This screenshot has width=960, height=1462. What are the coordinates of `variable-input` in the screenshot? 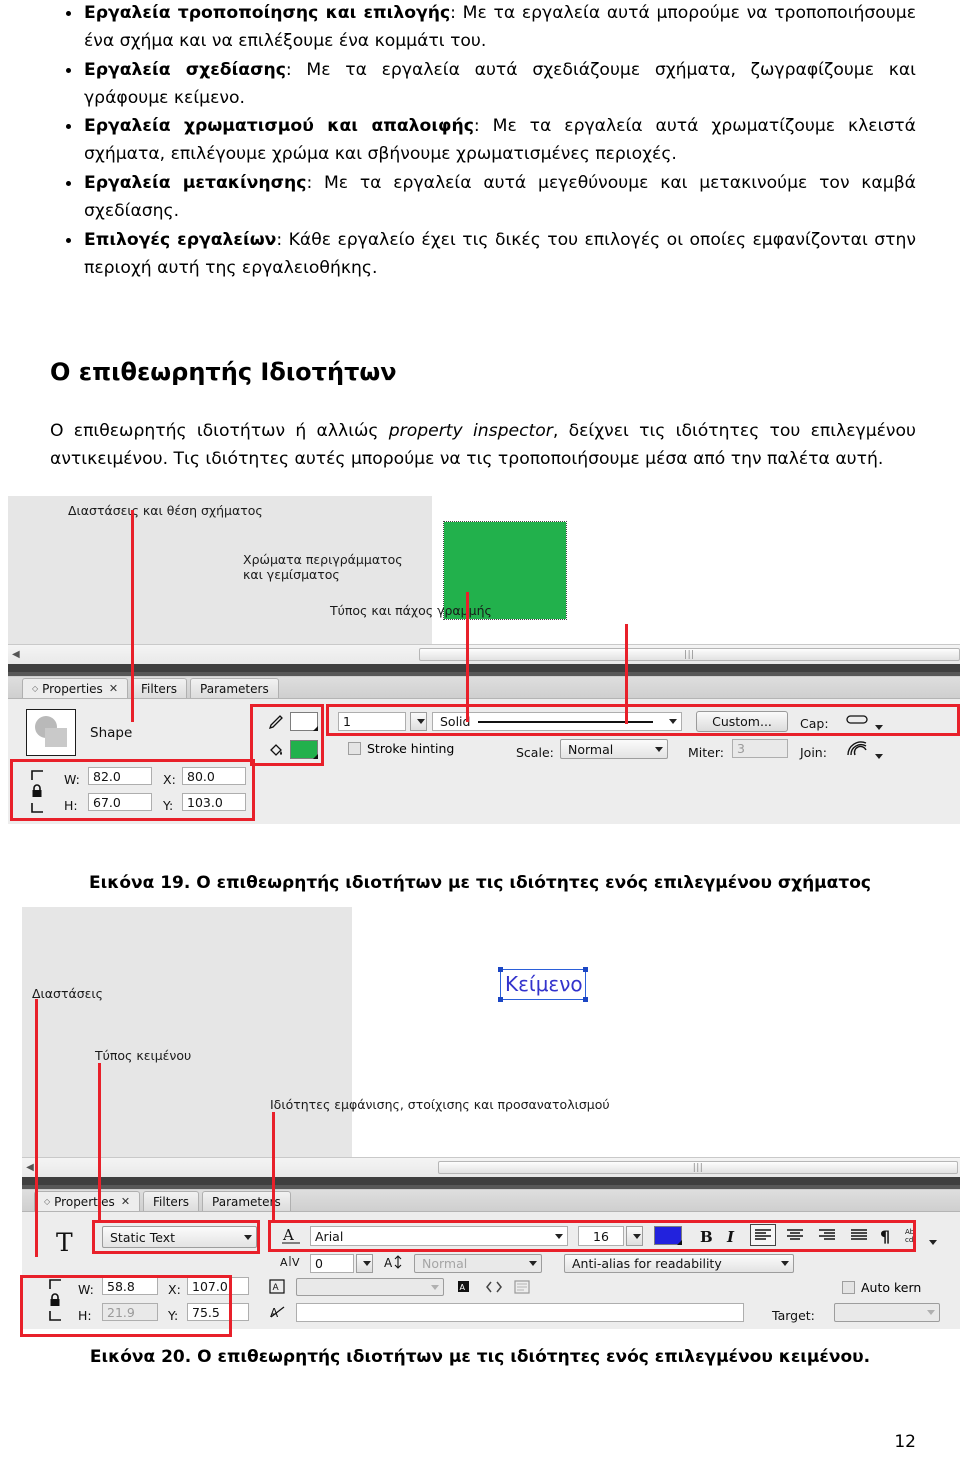 It's located at (520, 1313).